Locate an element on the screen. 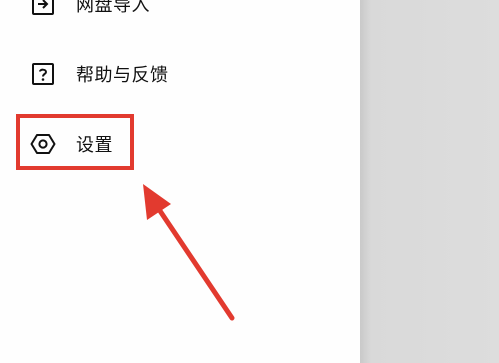  menu-item-help-feedback: 帮助与反馈 is located at coordinates (99, 74).